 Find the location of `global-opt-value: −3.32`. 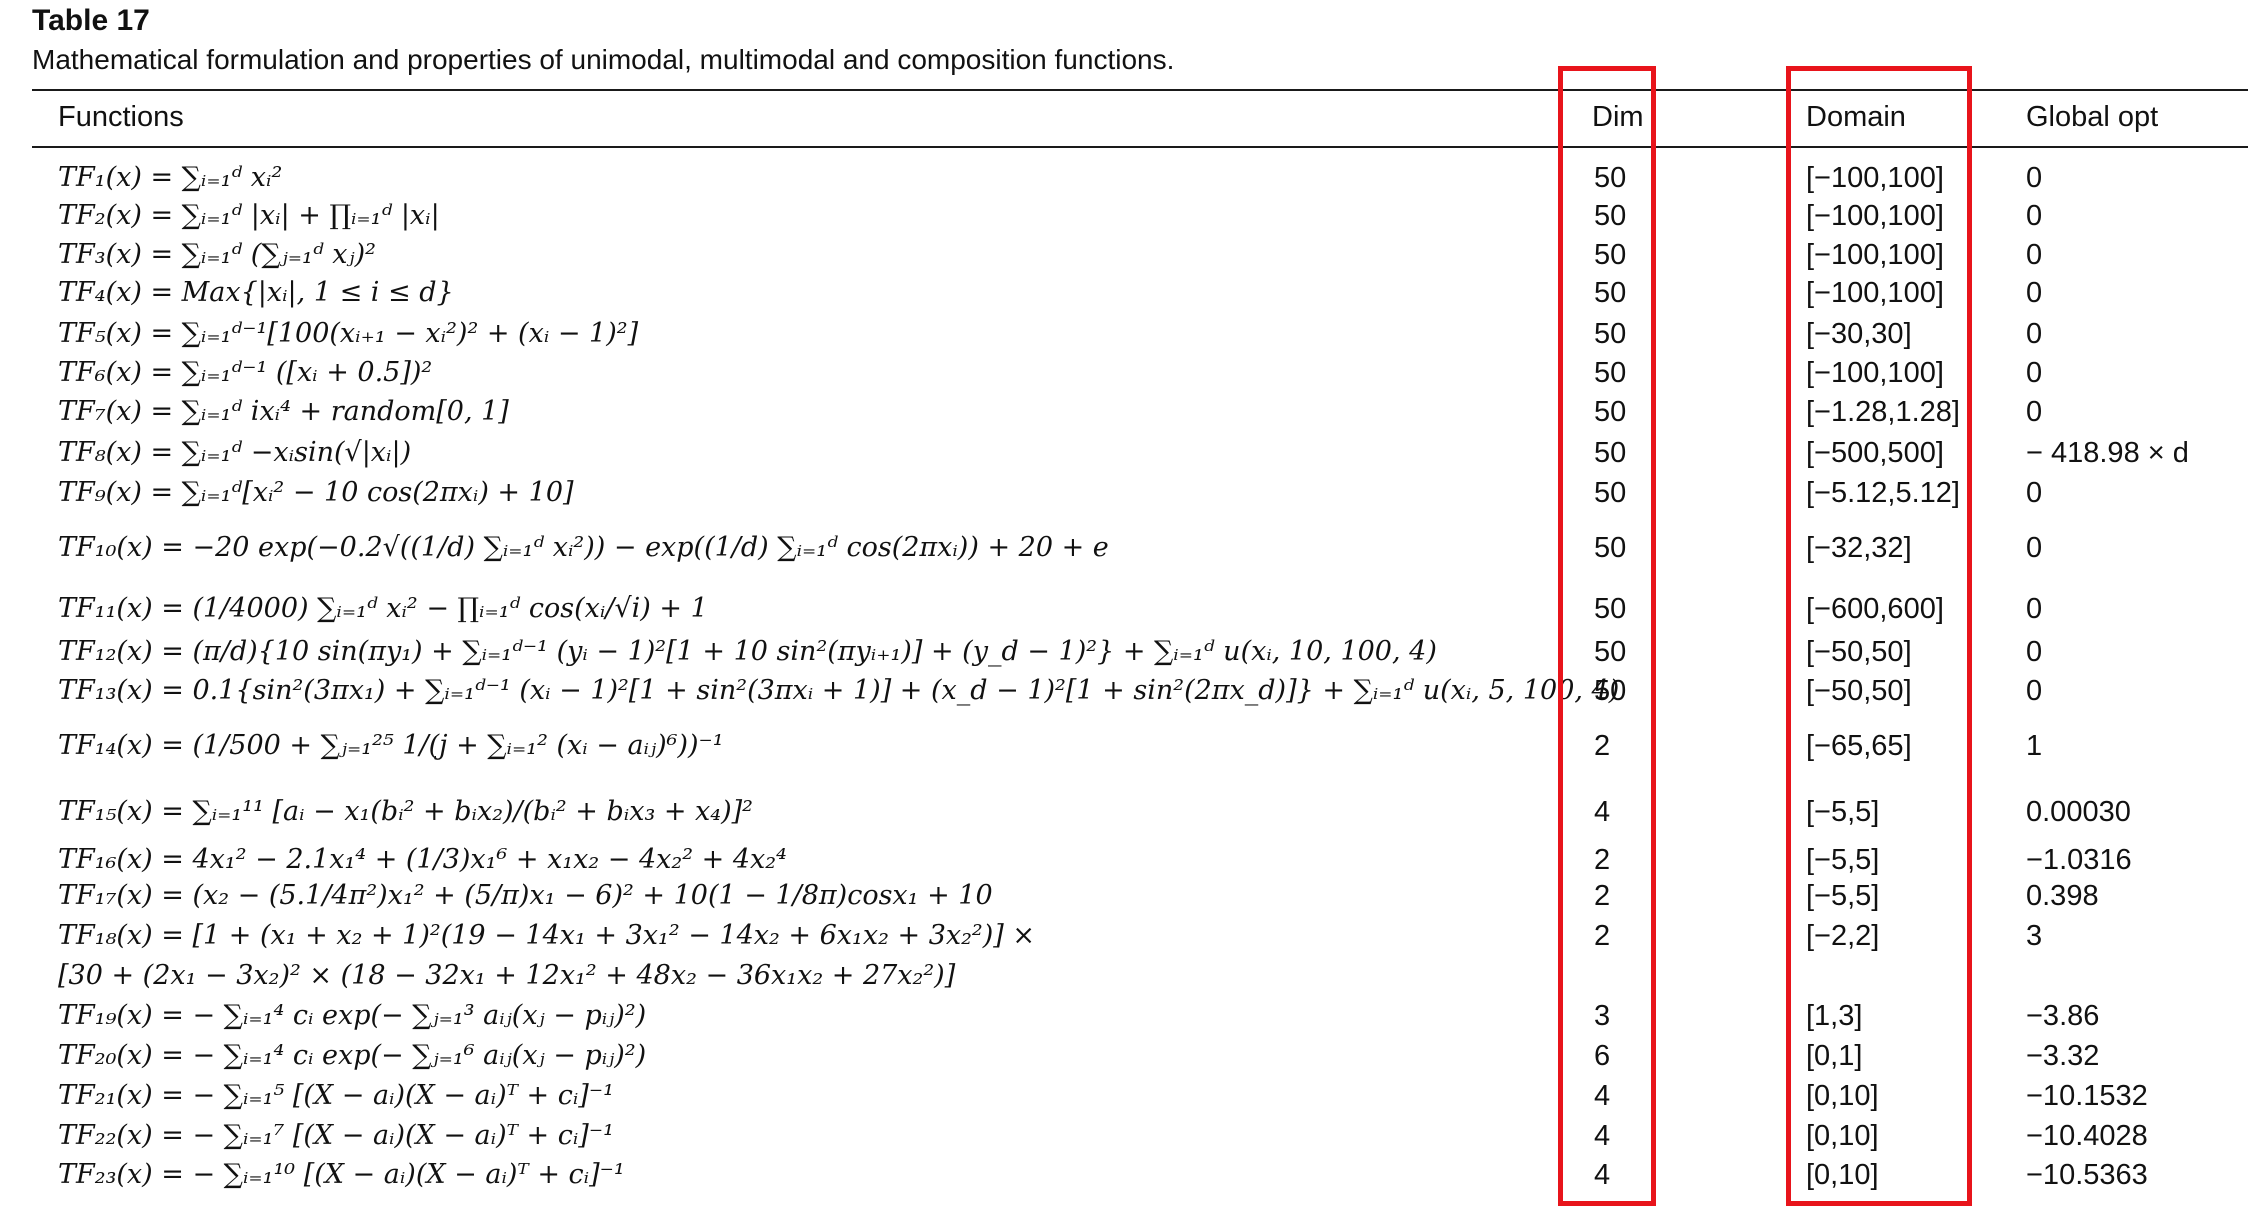

global-opt-value: −3.32 is located at coordinates (2063, 1056).